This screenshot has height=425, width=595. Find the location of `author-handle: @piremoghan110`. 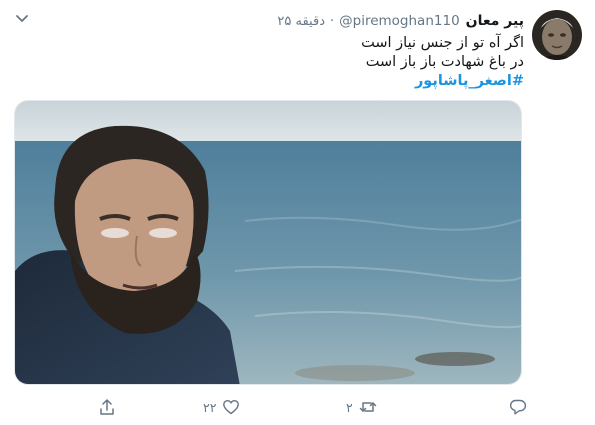

author-handle: @piremoghan110 is located at coordinates (399, 21).